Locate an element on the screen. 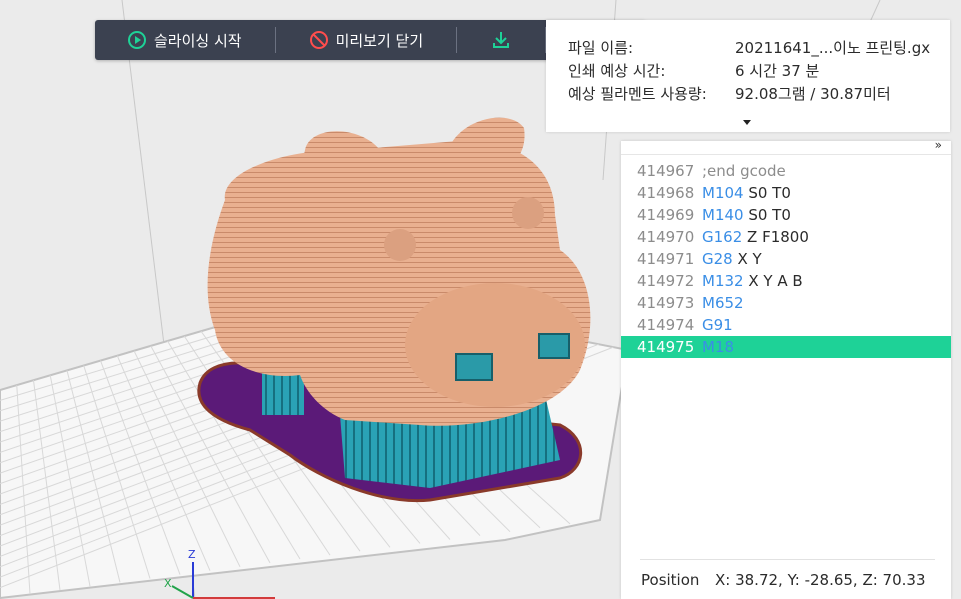 Image resolution: width=961 pixels, height=599 pixels. gcode-line: 414972 M132 X Y A B is located at coordinates (786, 281).